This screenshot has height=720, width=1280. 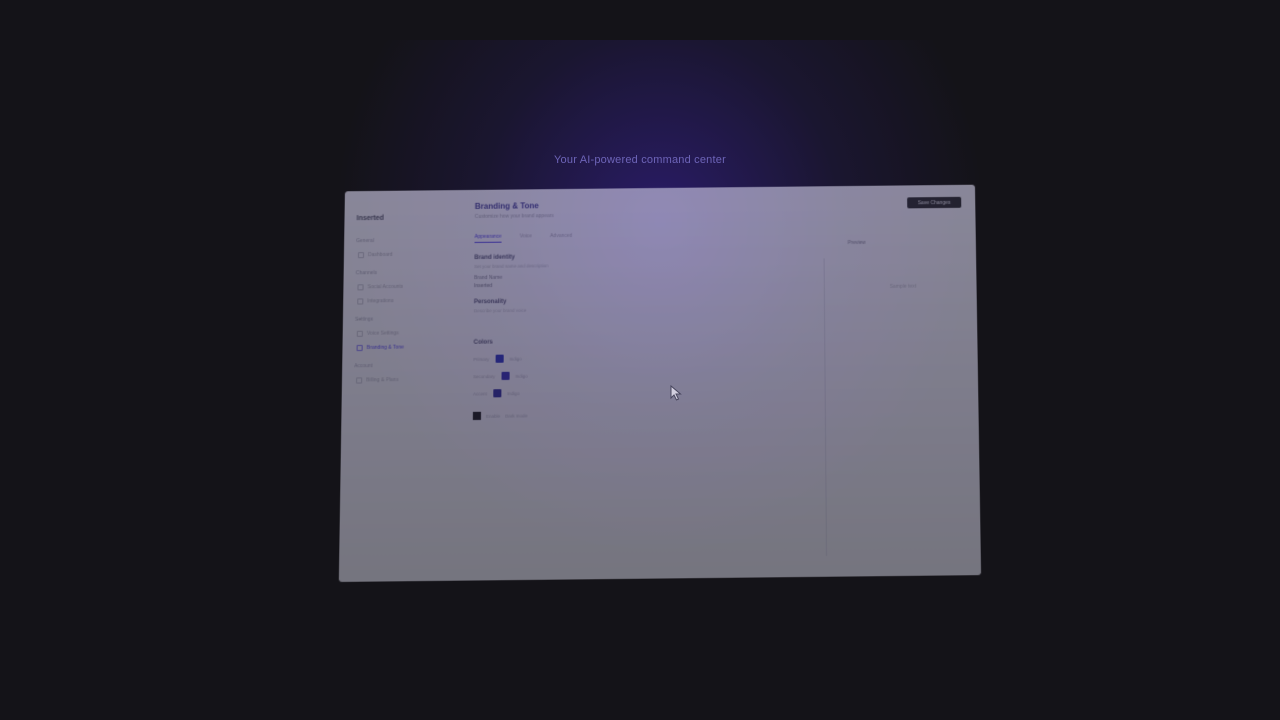 What do you see at coordinates (676, 393) in the screenshot?
I see `mouse-cursor-icon` at bounding box center [676, 393].